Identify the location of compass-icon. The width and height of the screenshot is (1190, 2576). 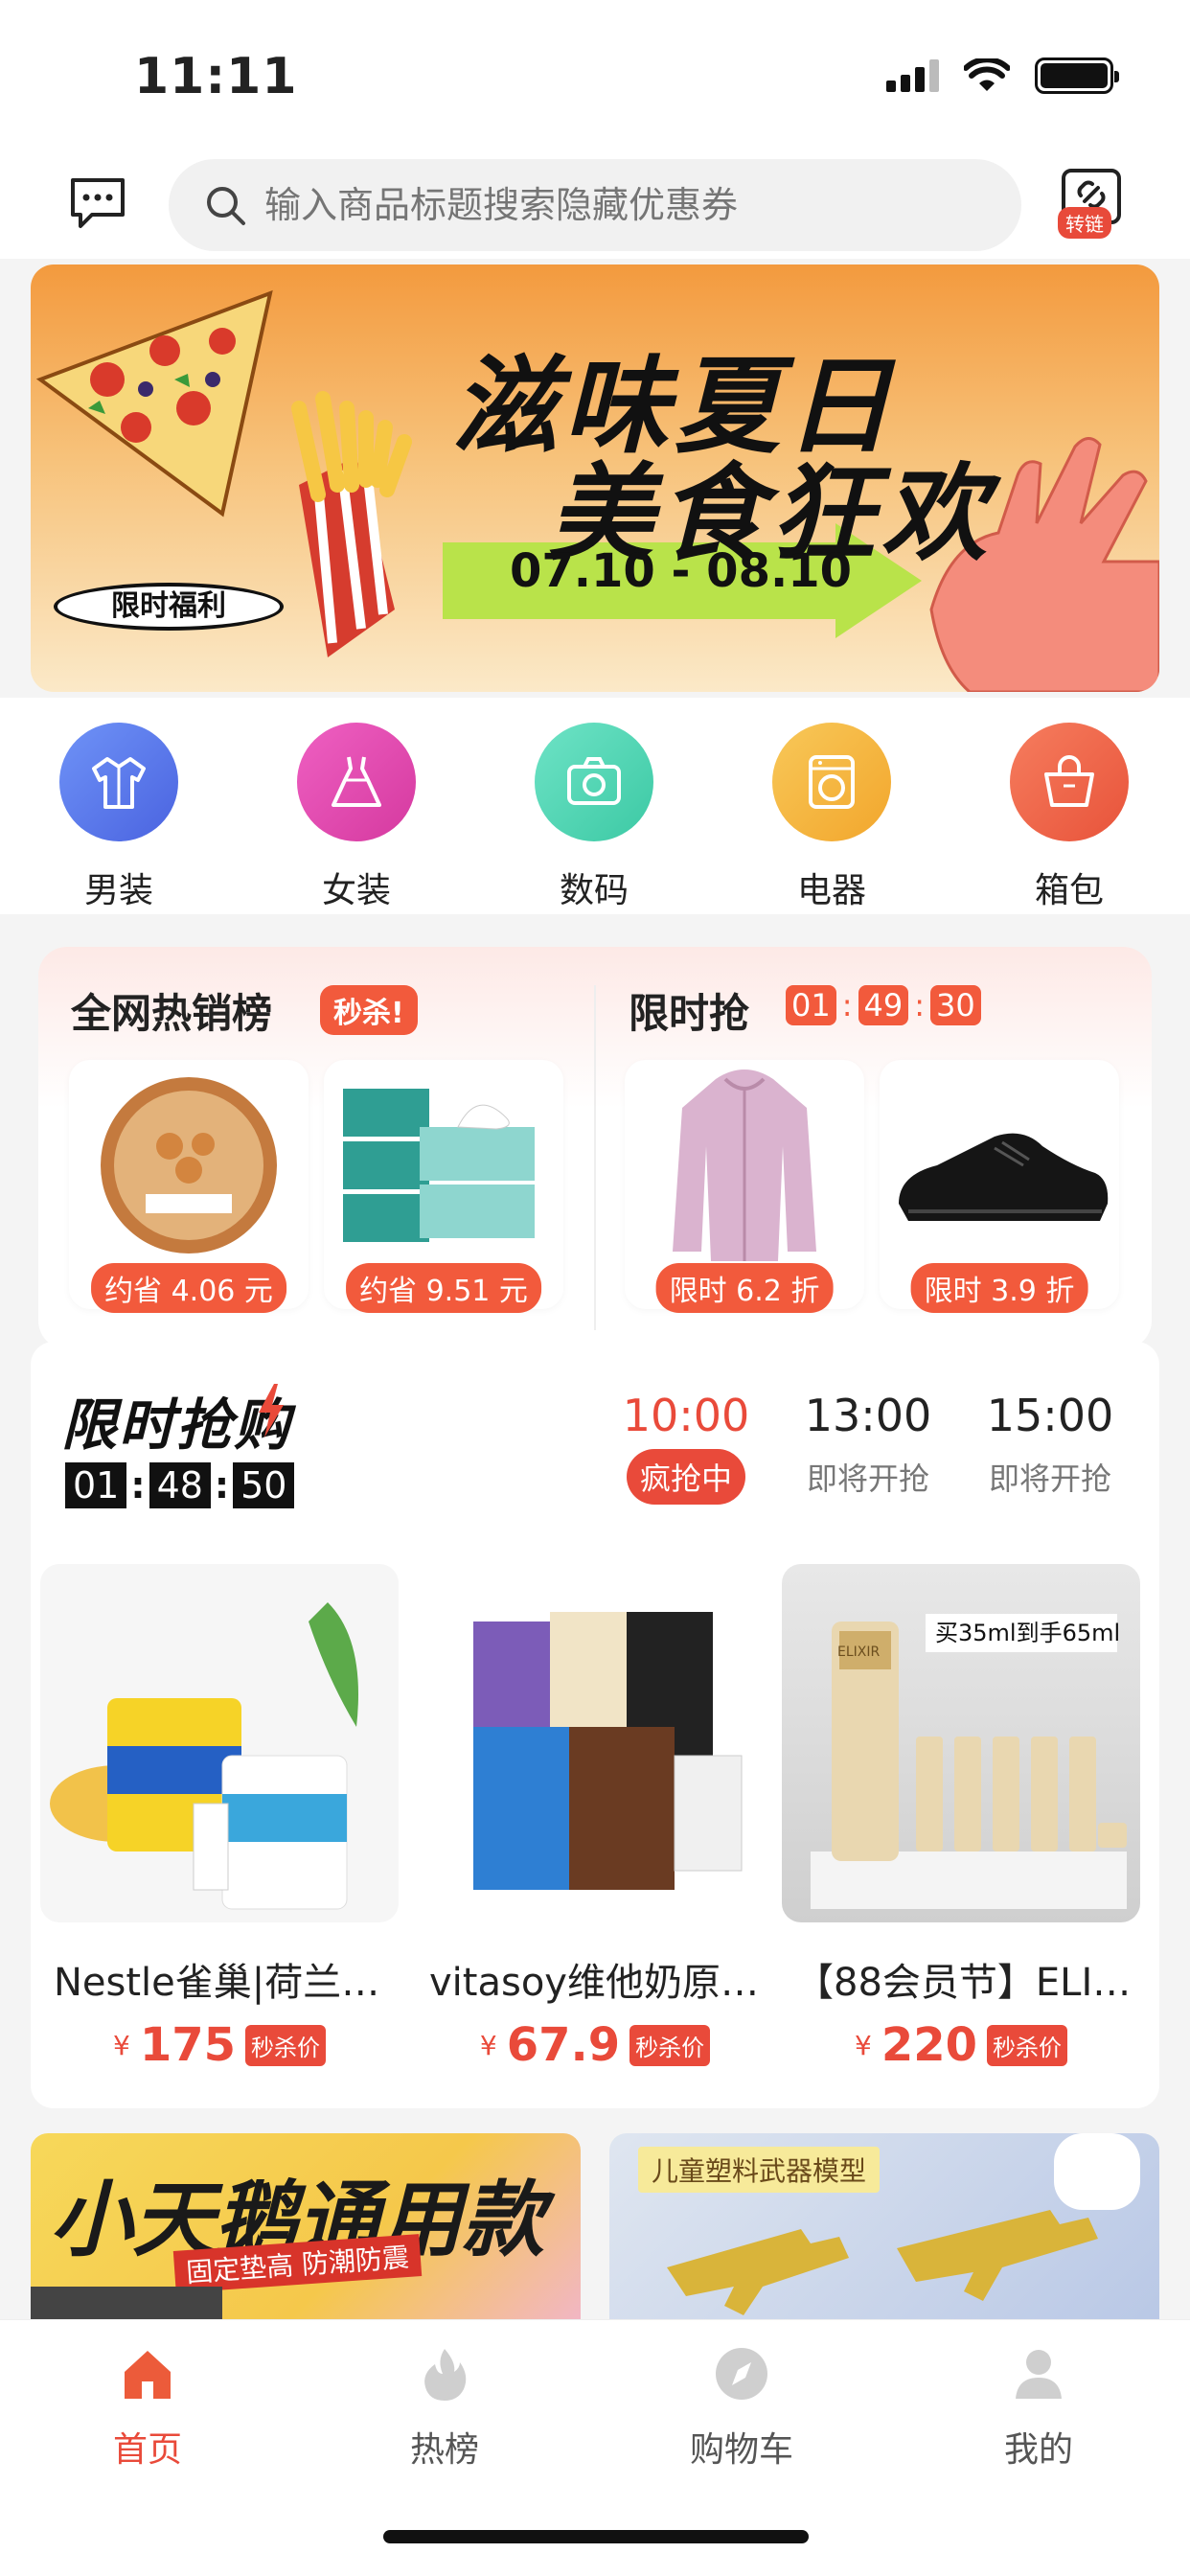
(742, 2374).